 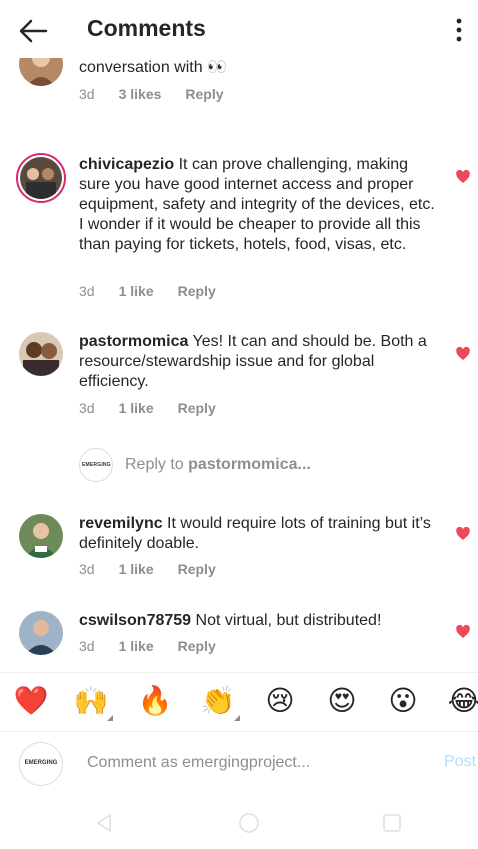 What do you see at coordinates (126, 164) in the screenshot?
I see `comment-username: chivicapezio` at bounding box center [126, 164].